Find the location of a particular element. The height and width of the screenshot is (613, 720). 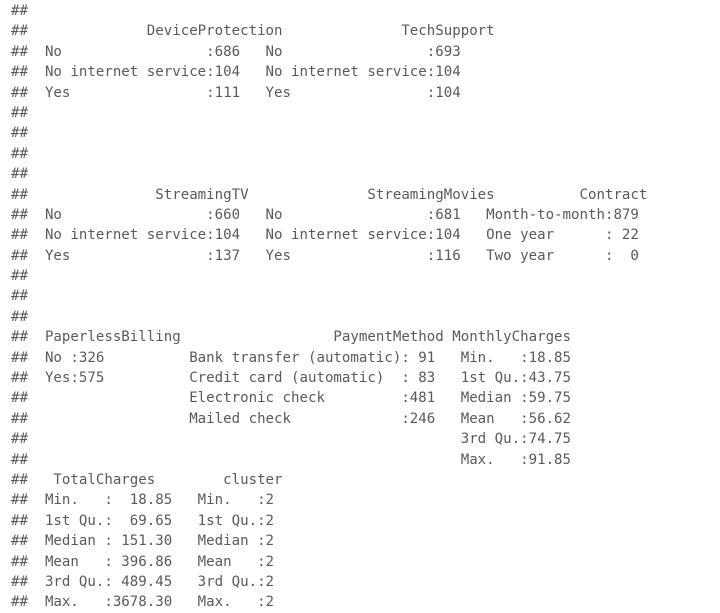

console-line: ## Electronic check :481 Median :59.75 is located at coordinates (295, 398).